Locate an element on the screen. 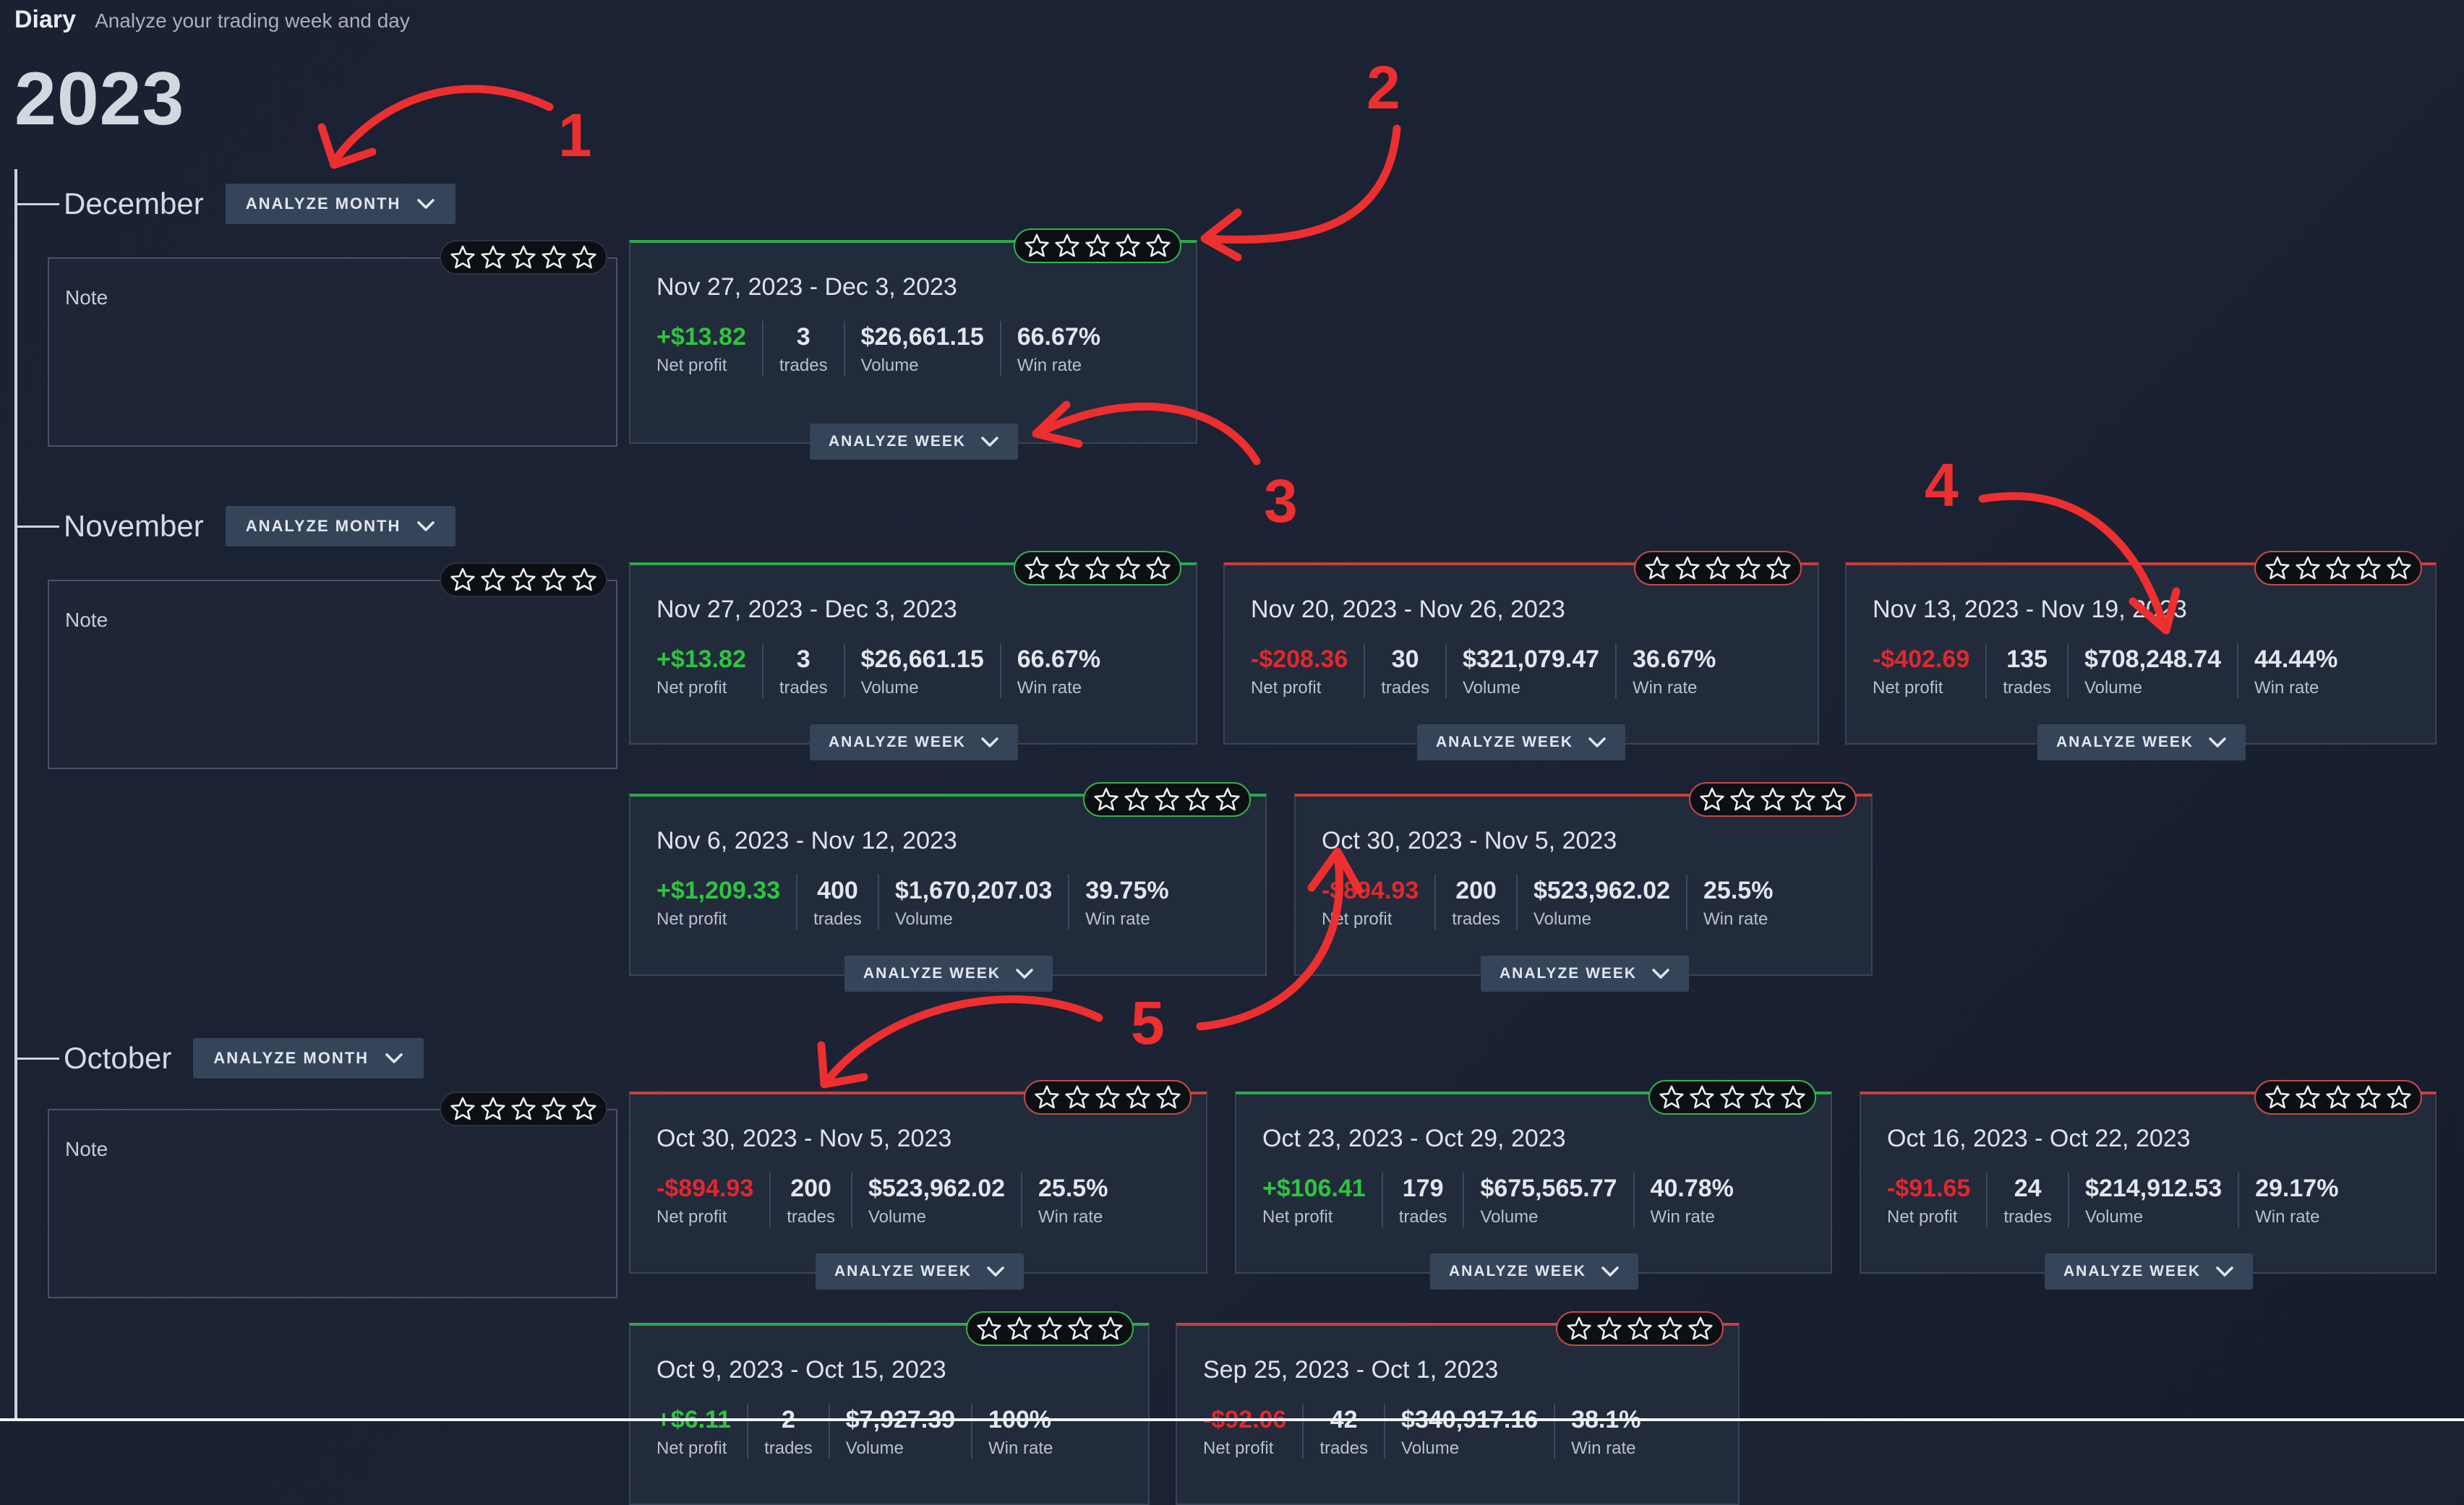 This screenshot has height=1505, width=2464. month-rating-december is located at coordinates (523, 257).